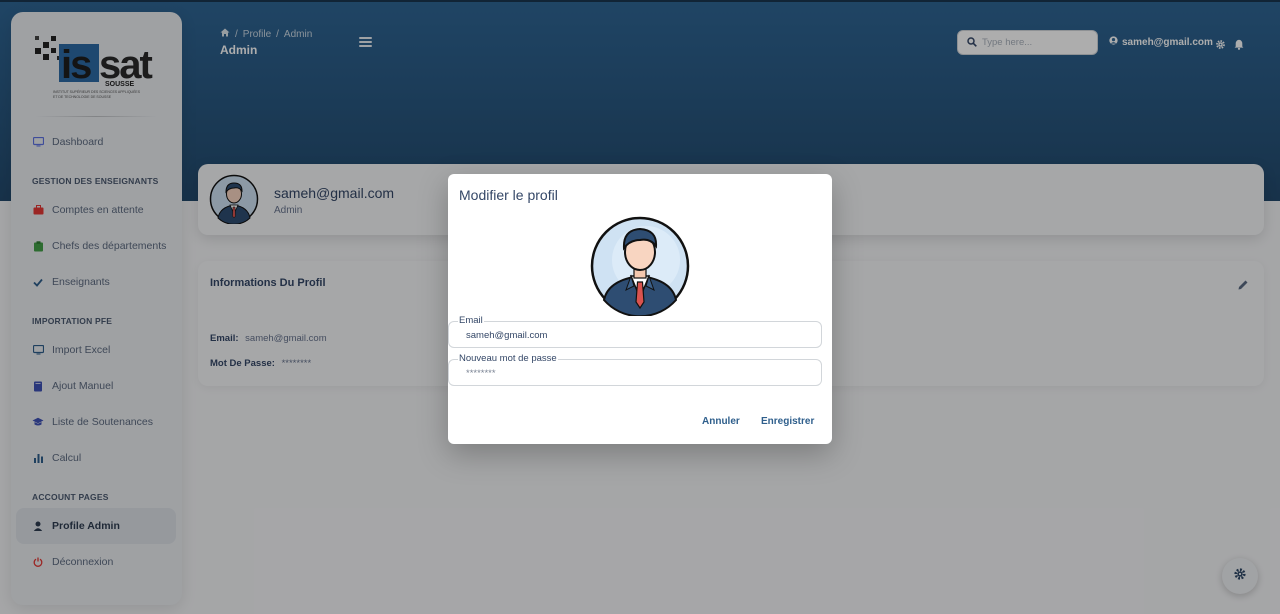 The height and width of the screenshot is (614, 1280). Describe the element at coordinates (508, 358) in the screenshot. I see `password-label: Nouveau mot de passe` at that location.